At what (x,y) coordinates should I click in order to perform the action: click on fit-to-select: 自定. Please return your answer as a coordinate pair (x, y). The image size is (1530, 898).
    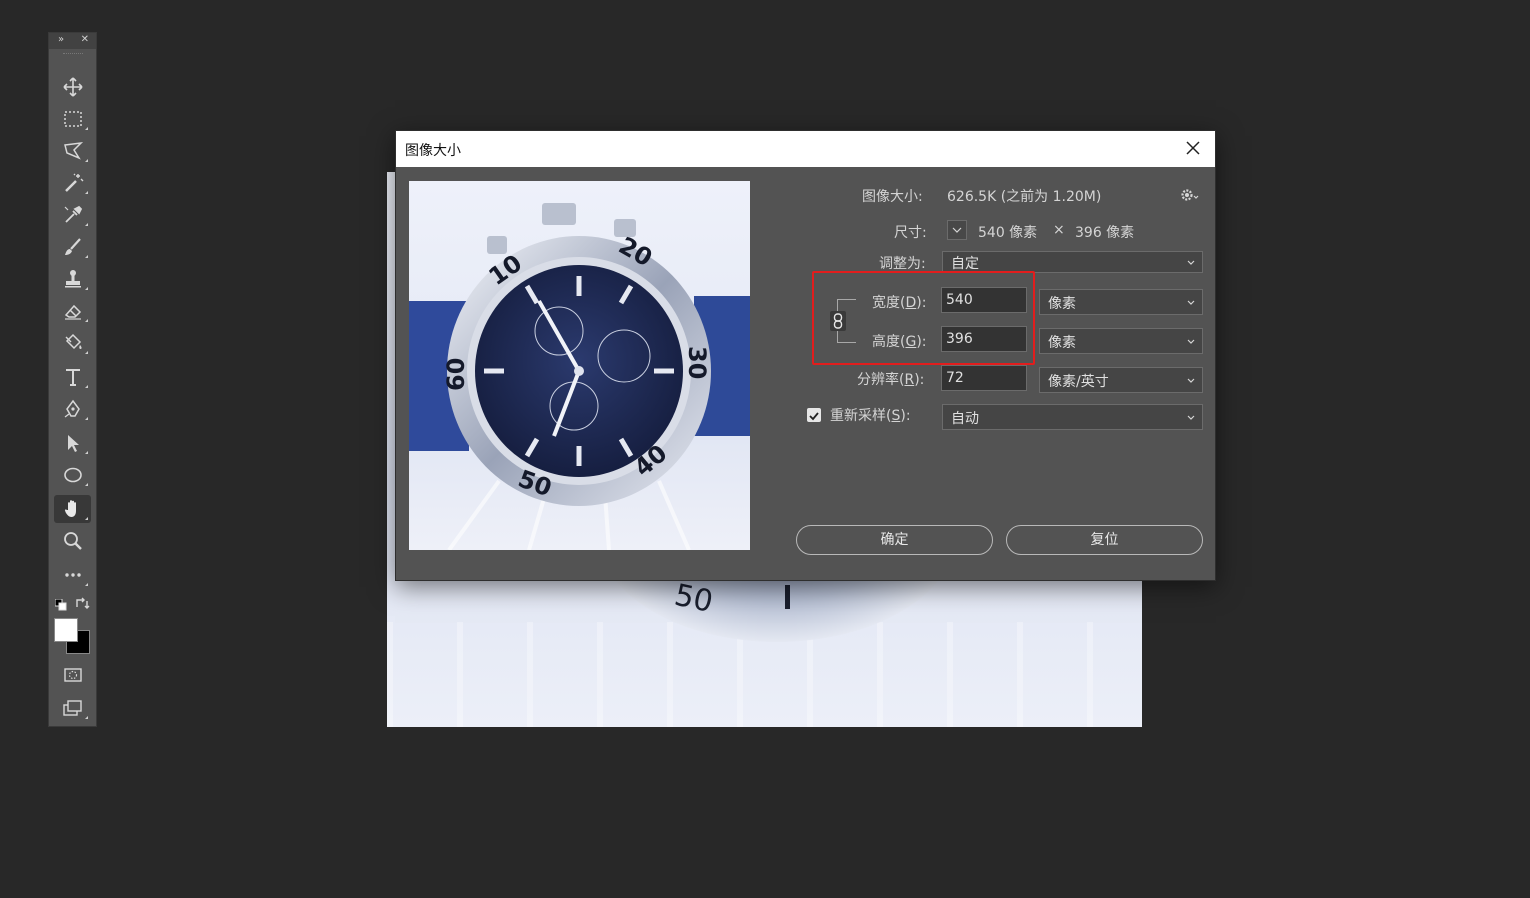
    Looking at the image, I should click on (1072, 262).